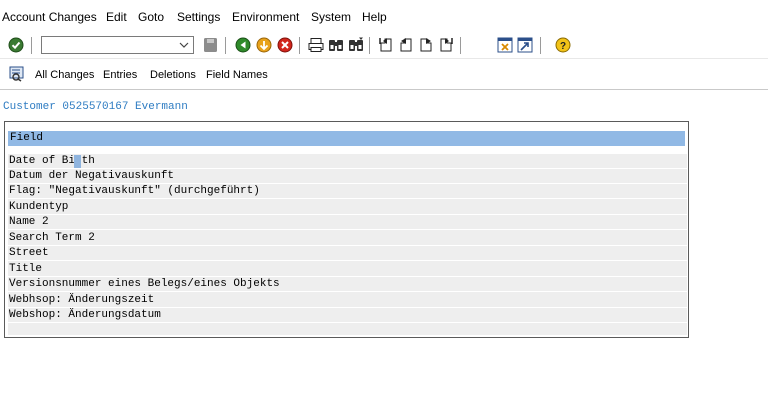 This screenshot has height=395, width=768. Describe the element at coordinates (77, 161) in the screenshot. I see `text-cursor` at that location.